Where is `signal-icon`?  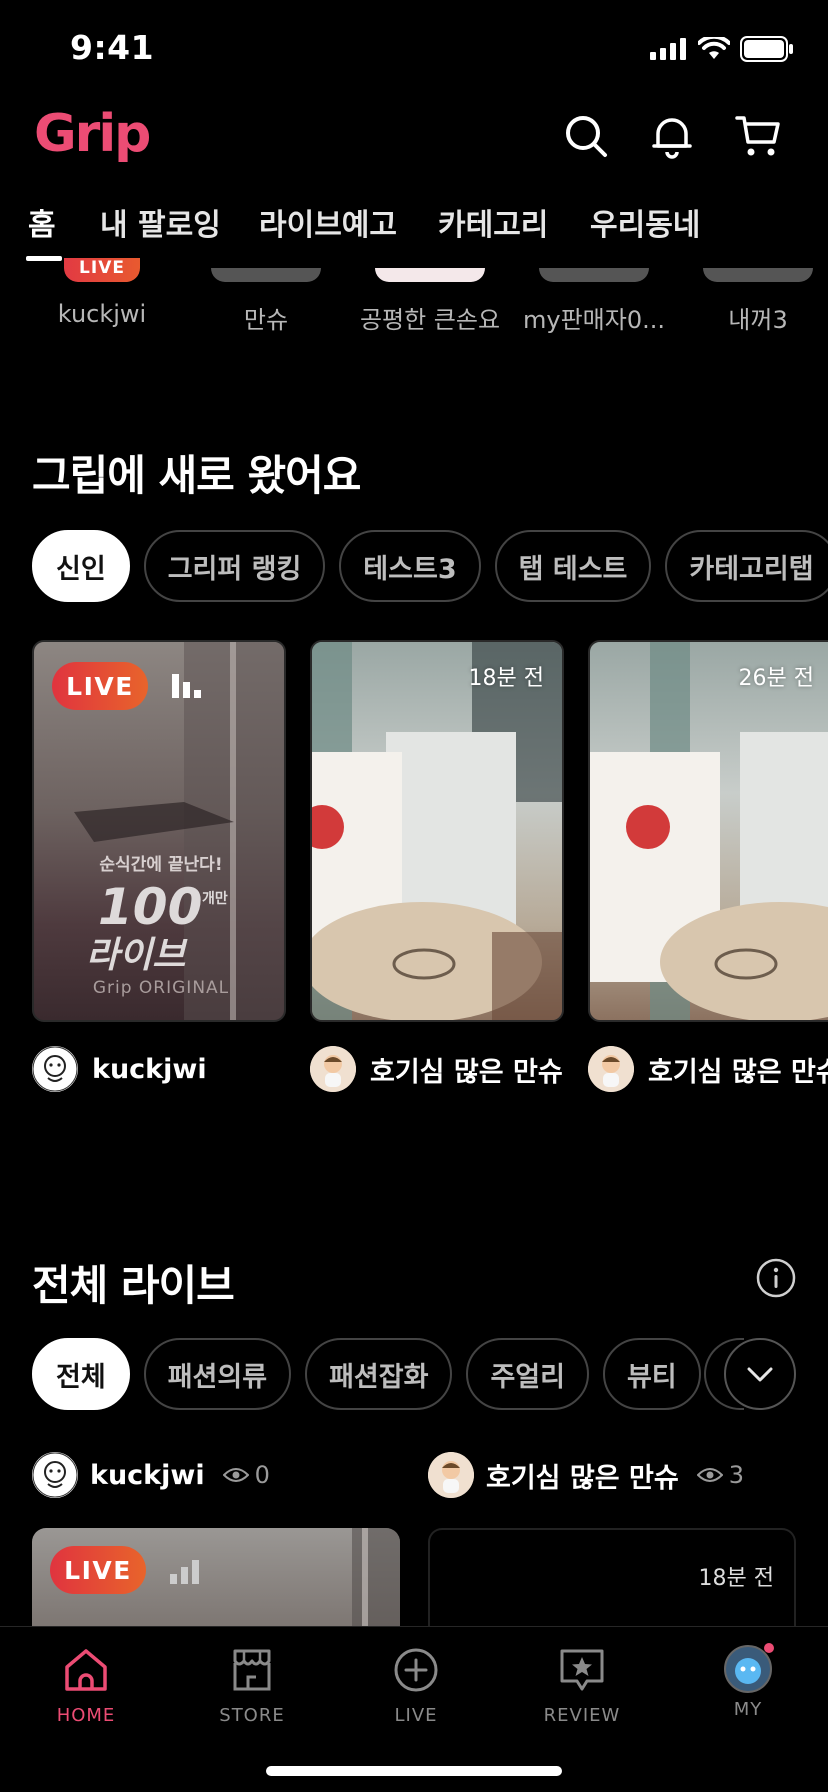 signal-icon is located at coordinates (668, 49).